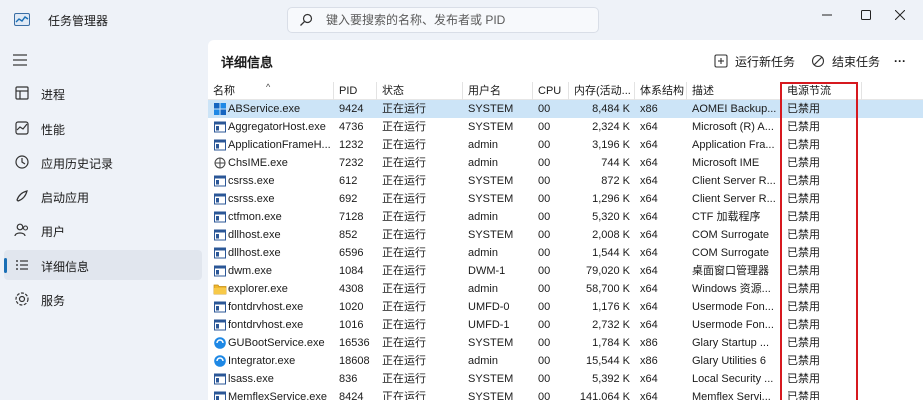 The height and width of the screenshot is (400, 923). Describe the element at coordinates (103, 196) in the screenshot. I see `sidebar-item-startup-apps: 启动应用` at that location.